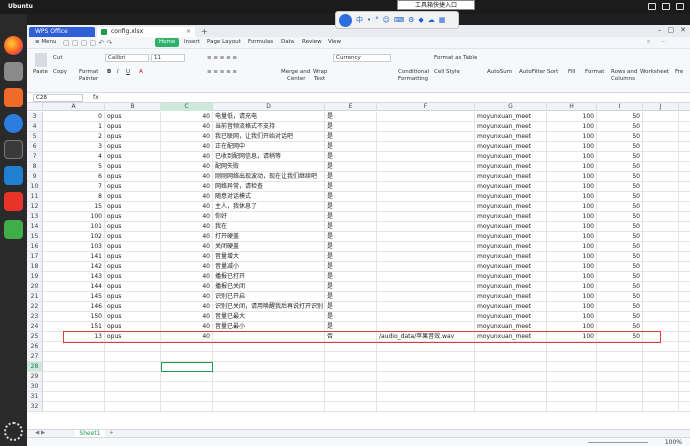  I want to click on sogou-logo-icon, so click(345, 20).